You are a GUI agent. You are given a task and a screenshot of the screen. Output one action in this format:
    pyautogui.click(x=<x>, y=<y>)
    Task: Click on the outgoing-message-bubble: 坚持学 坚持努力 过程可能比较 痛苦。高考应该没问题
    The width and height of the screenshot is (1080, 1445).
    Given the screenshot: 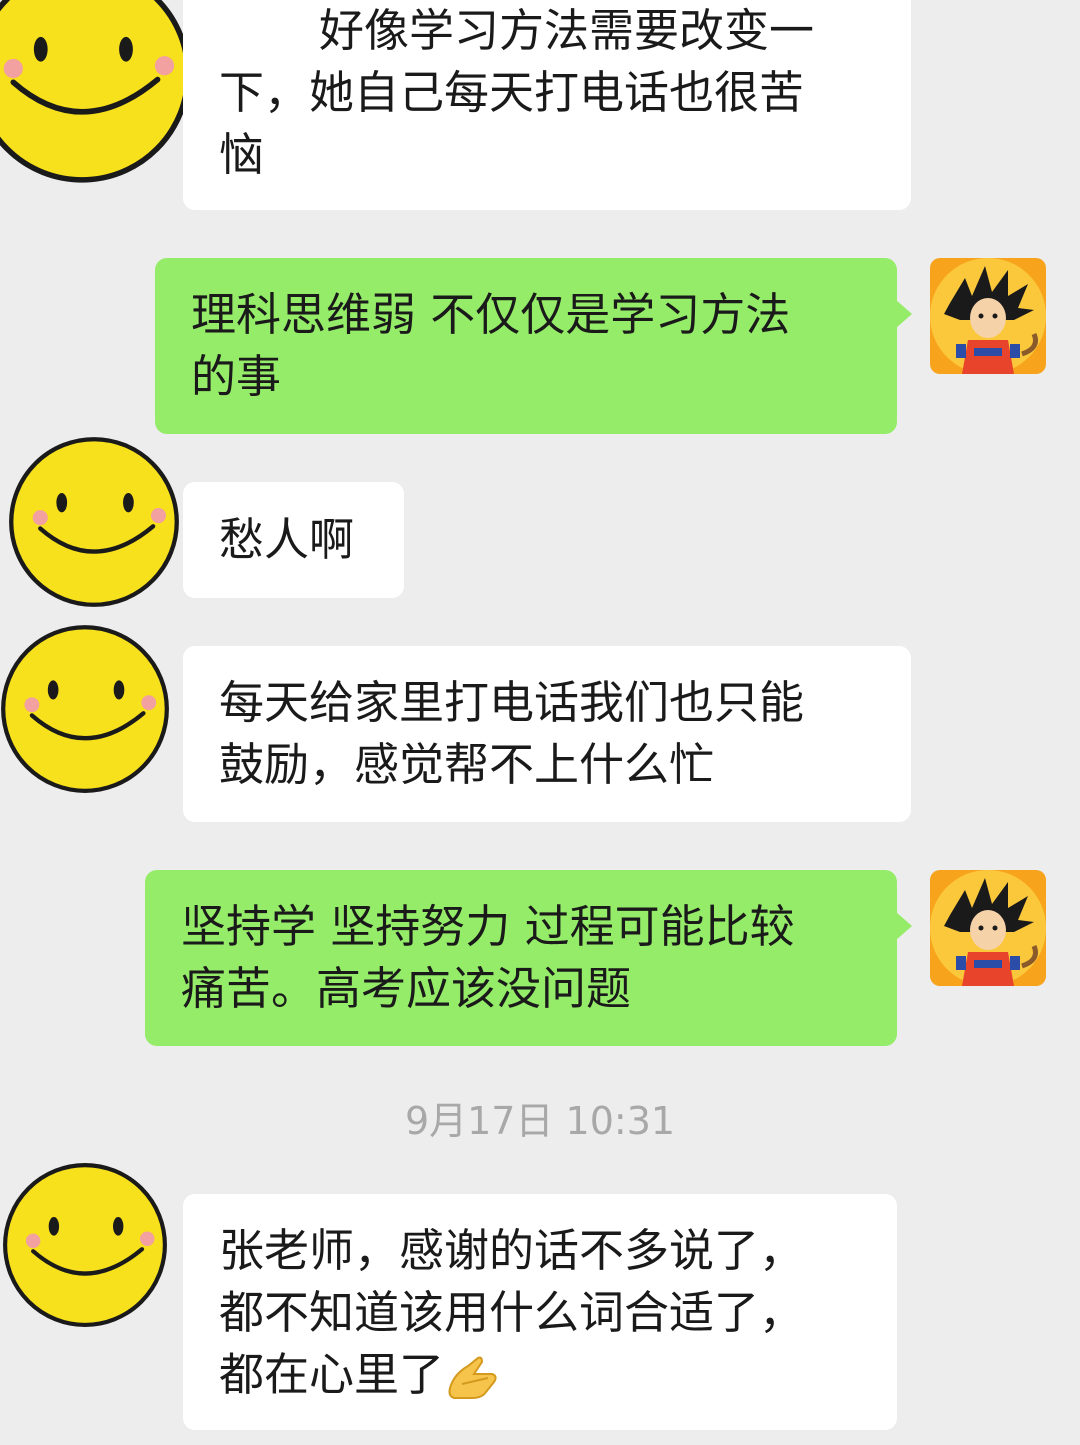 What is the action you would take?
    pyautogui.click(x=521, y=958)
    